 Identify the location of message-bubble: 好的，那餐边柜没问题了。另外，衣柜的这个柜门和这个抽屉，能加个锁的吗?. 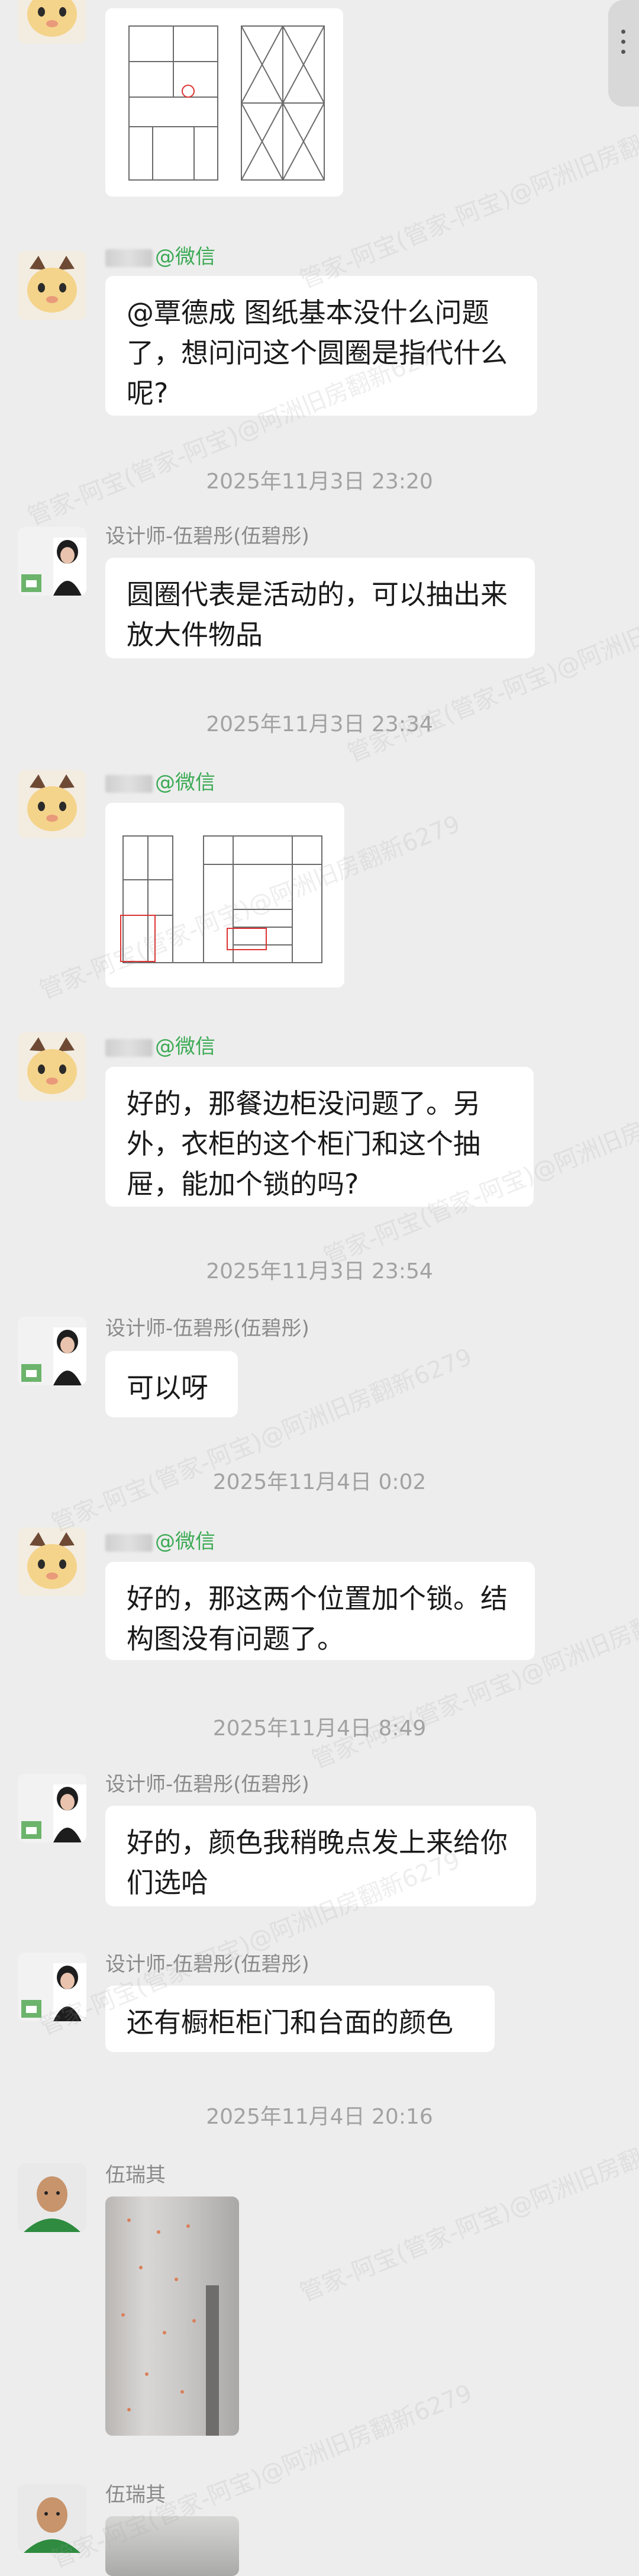
(319, 1137).